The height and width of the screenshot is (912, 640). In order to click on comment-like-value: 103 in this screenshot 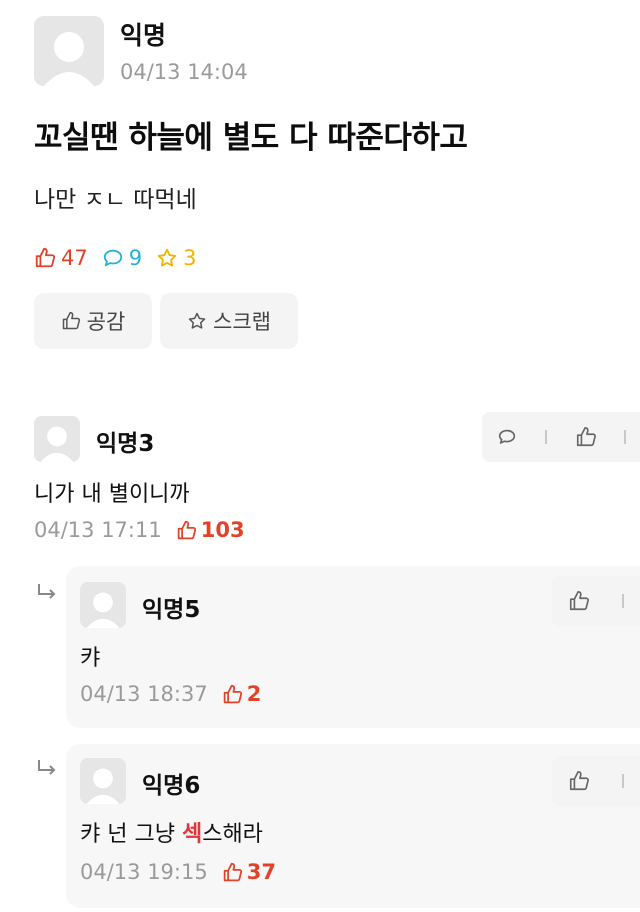, I will do `click(222, 530)`.